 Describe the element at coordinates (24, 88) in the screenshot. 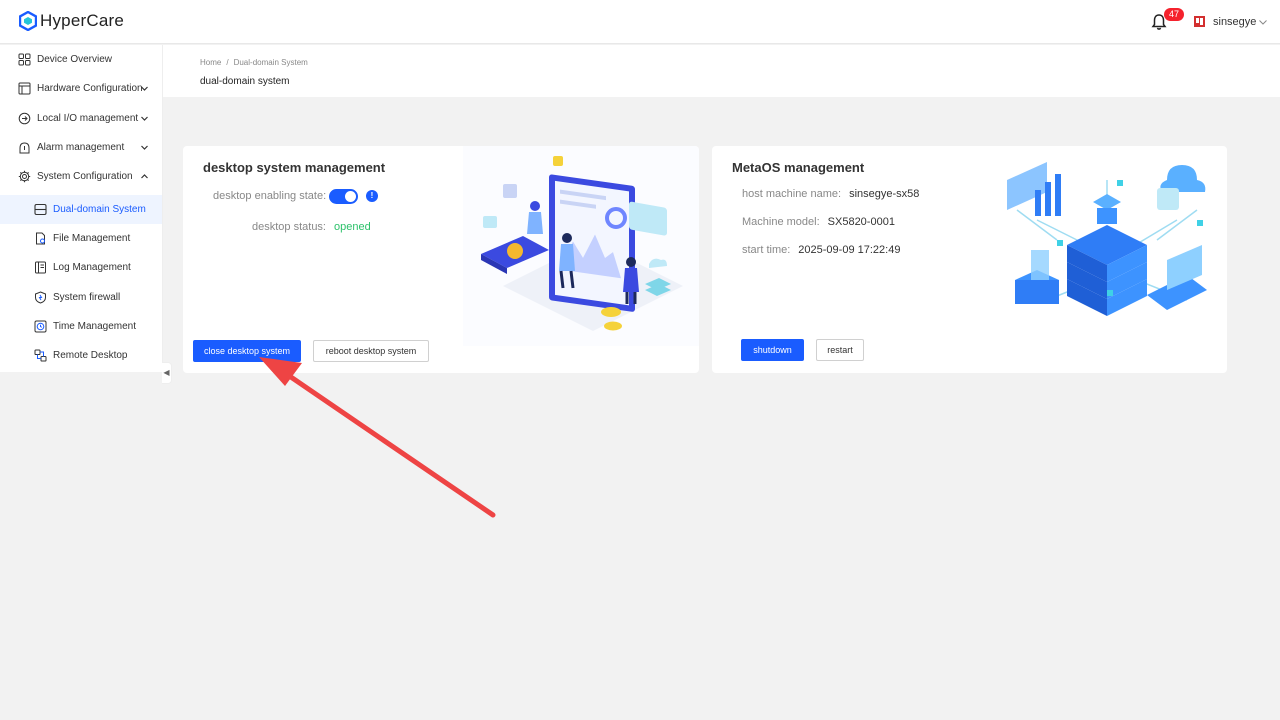

I see `hardware-icon` at that location.